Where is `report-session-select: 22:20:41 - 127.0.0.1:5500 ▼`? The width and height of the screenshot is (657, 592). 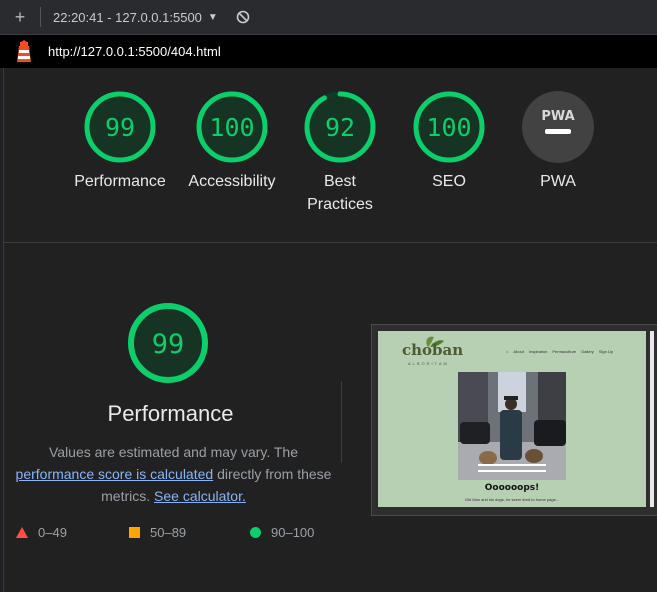
report-session-select: 22:20:41 - 127.0.0.1:5500 ▼ is located at coordinates (135, 17).